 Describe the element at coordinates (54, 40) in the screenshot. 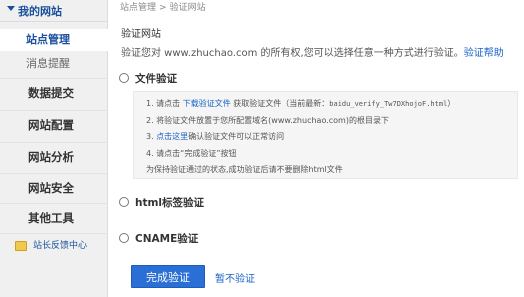

I see `sidebar-item-site-management: 站点管理` at that location.